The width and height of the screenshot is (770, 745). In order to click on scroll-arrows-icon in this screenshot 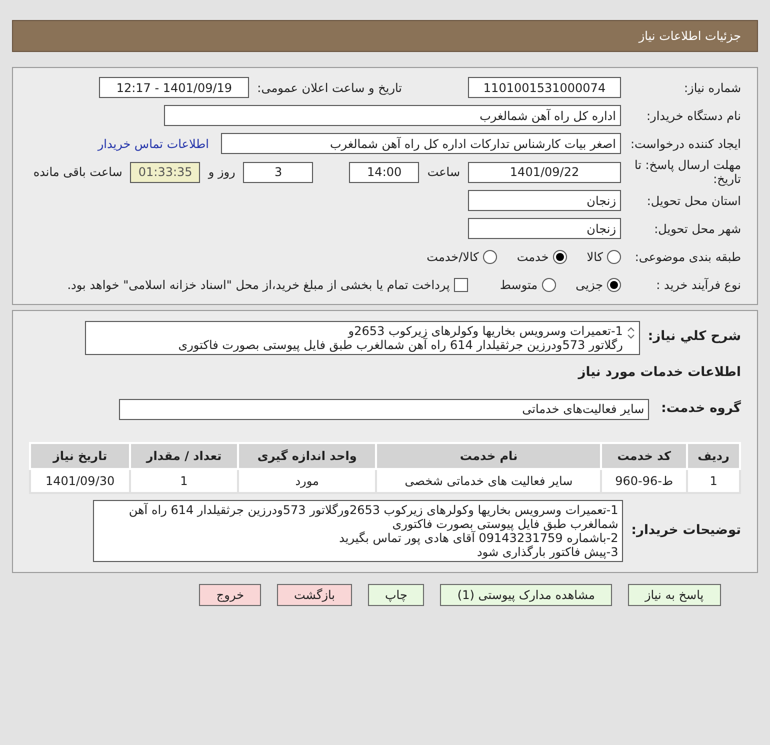, I will do `click(630, 333)`.